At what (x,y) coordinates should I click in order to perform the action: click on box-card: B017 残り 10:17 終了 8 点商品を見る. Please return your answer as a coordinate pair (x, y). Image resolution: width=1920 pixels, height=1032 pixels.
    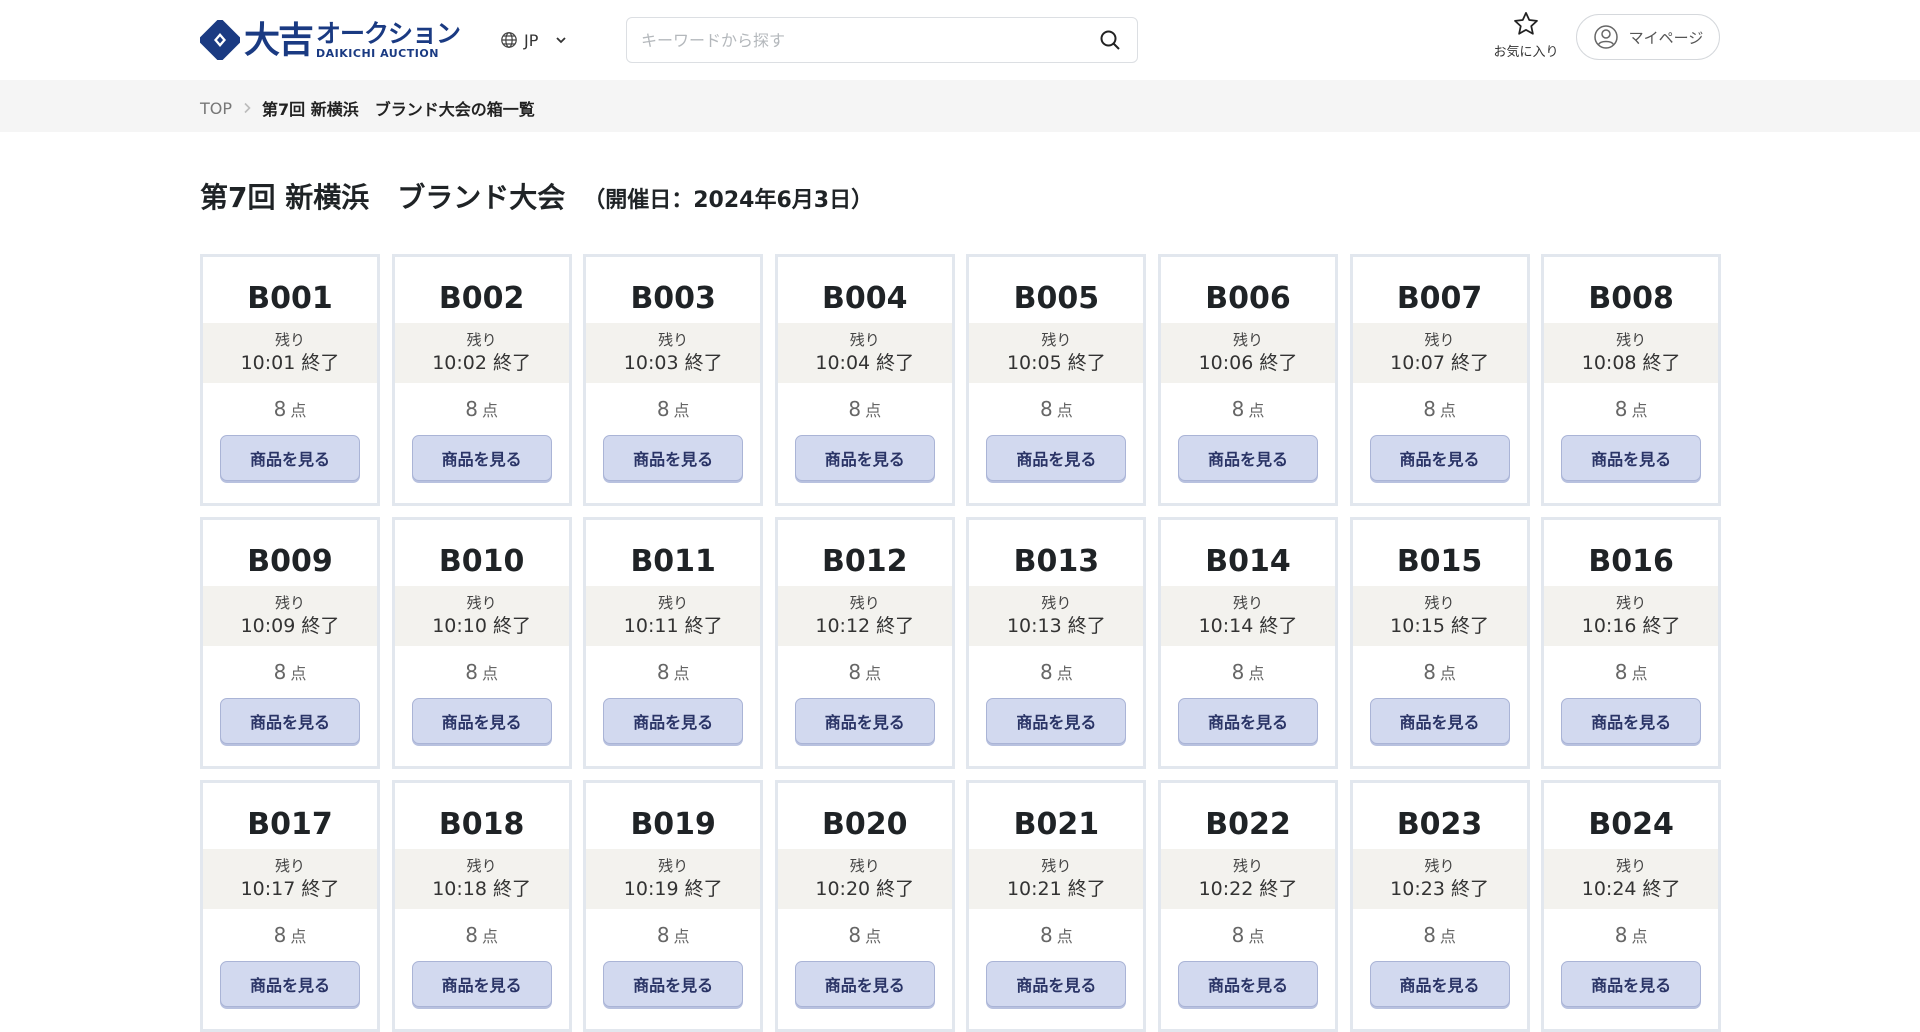
    Looking at the image, I should click on (290, 906).